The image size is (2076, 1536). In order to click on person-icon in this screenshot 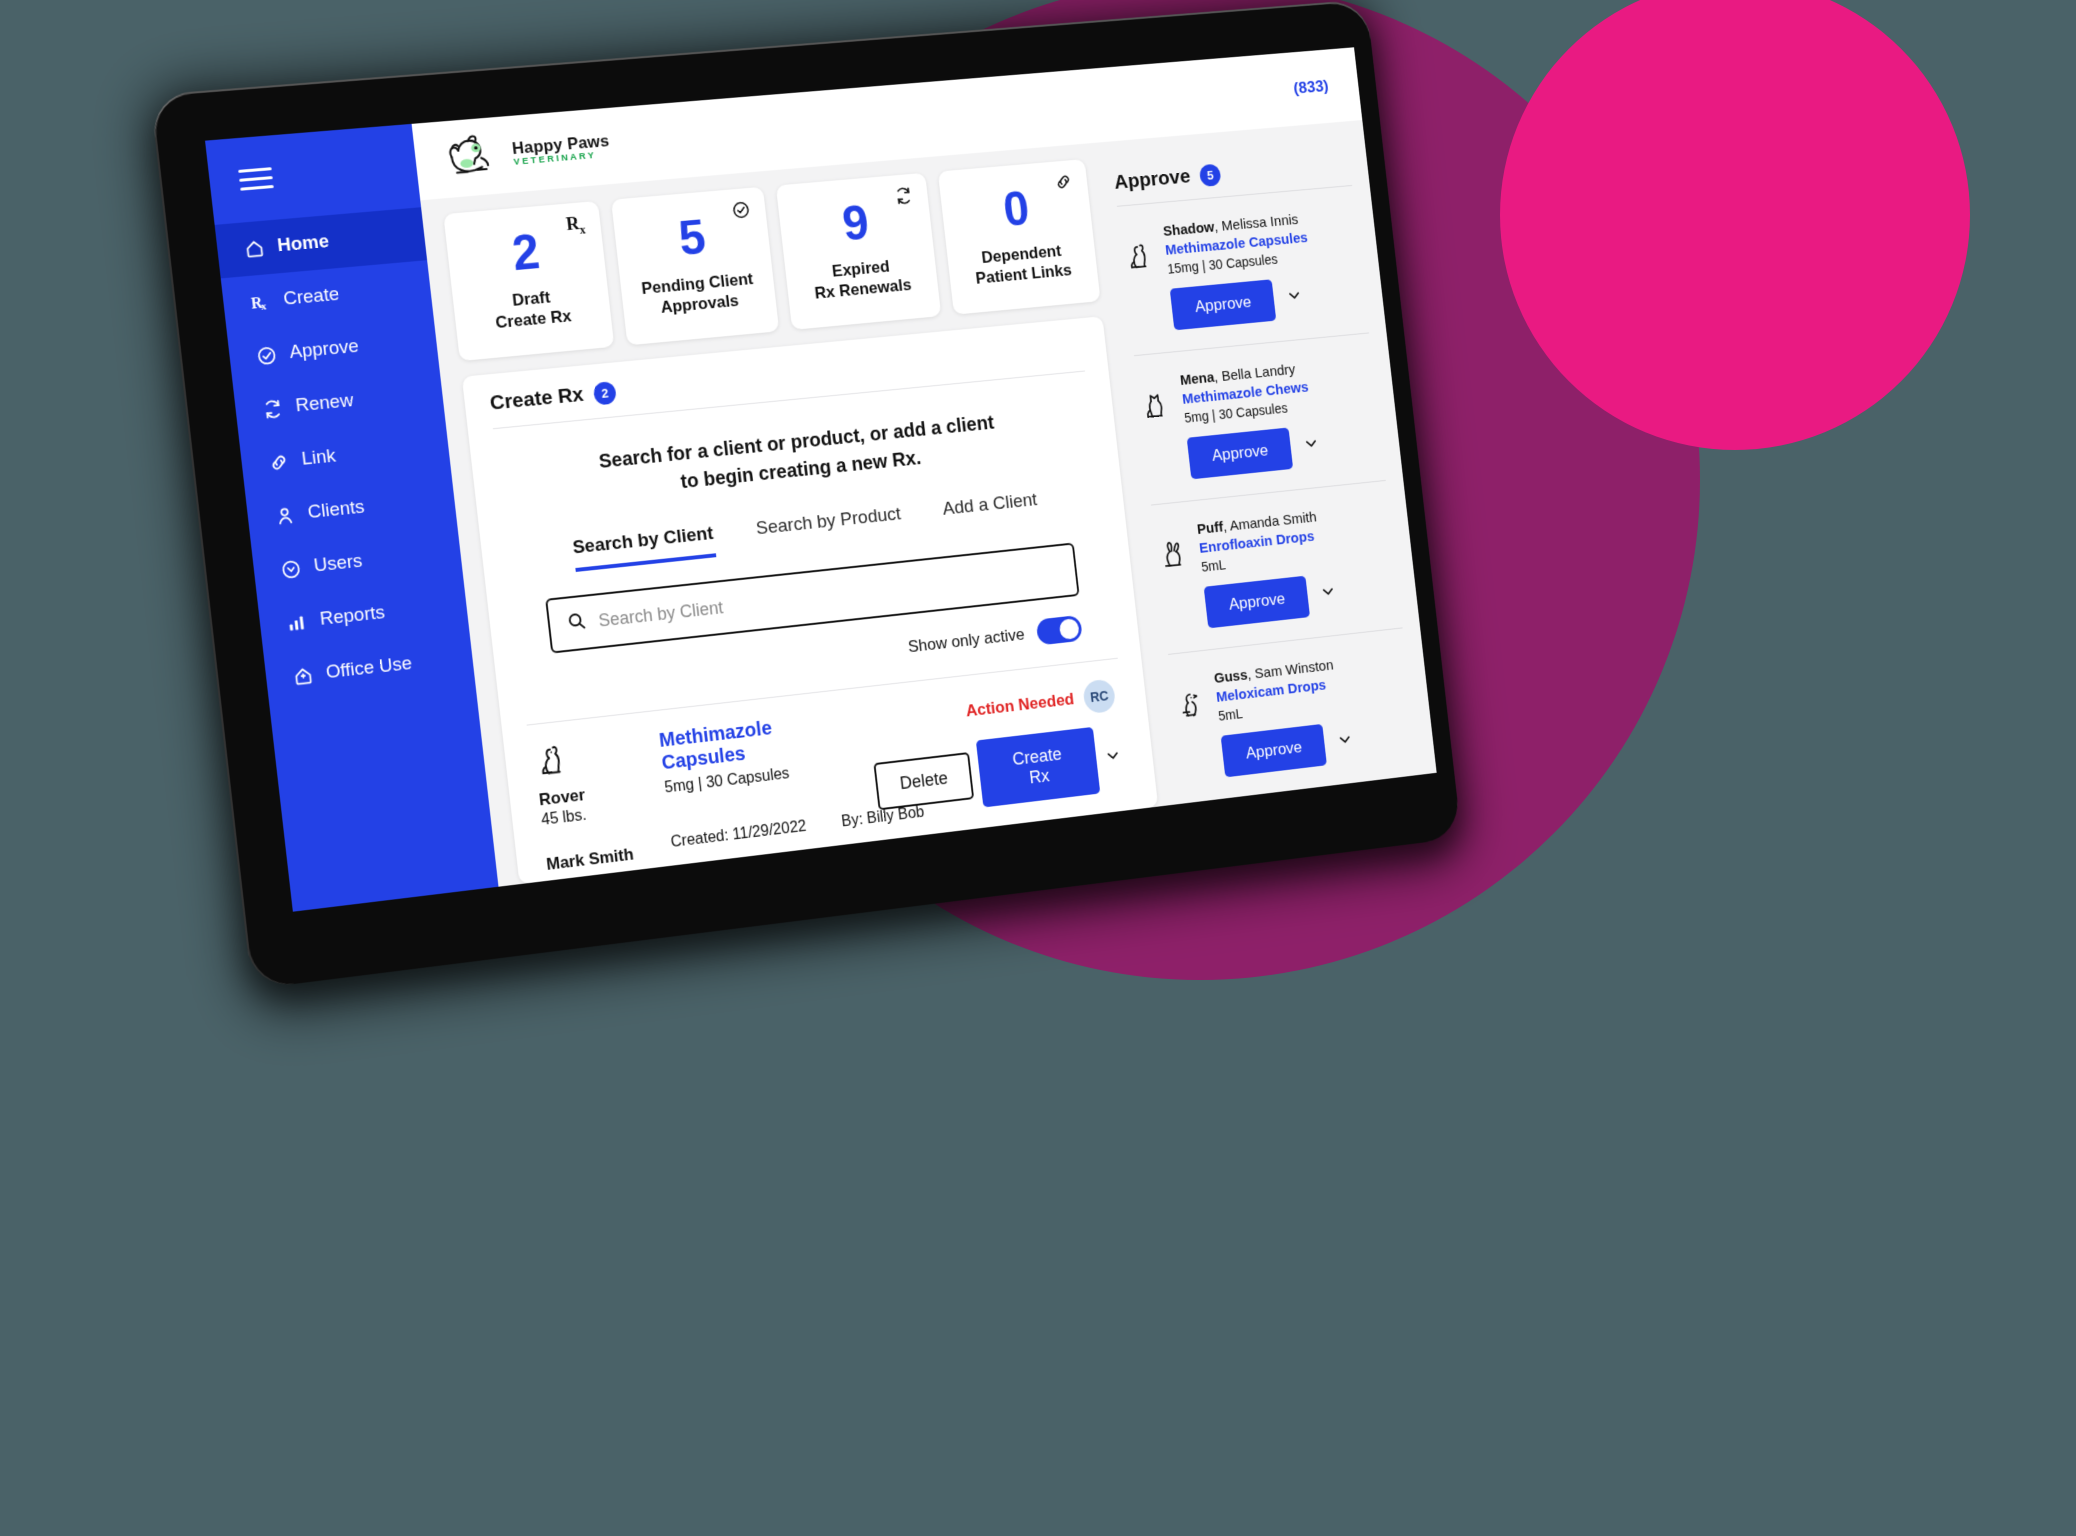, I will do `click(284, 516)`.